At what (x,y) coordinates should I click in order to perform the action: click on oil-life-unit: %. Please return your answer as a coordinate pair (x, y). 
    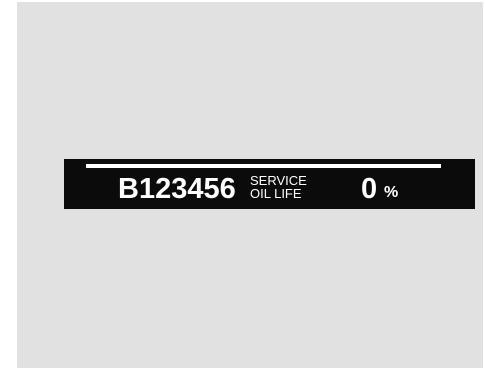
    Looking at the image, I should click on (391, 192).